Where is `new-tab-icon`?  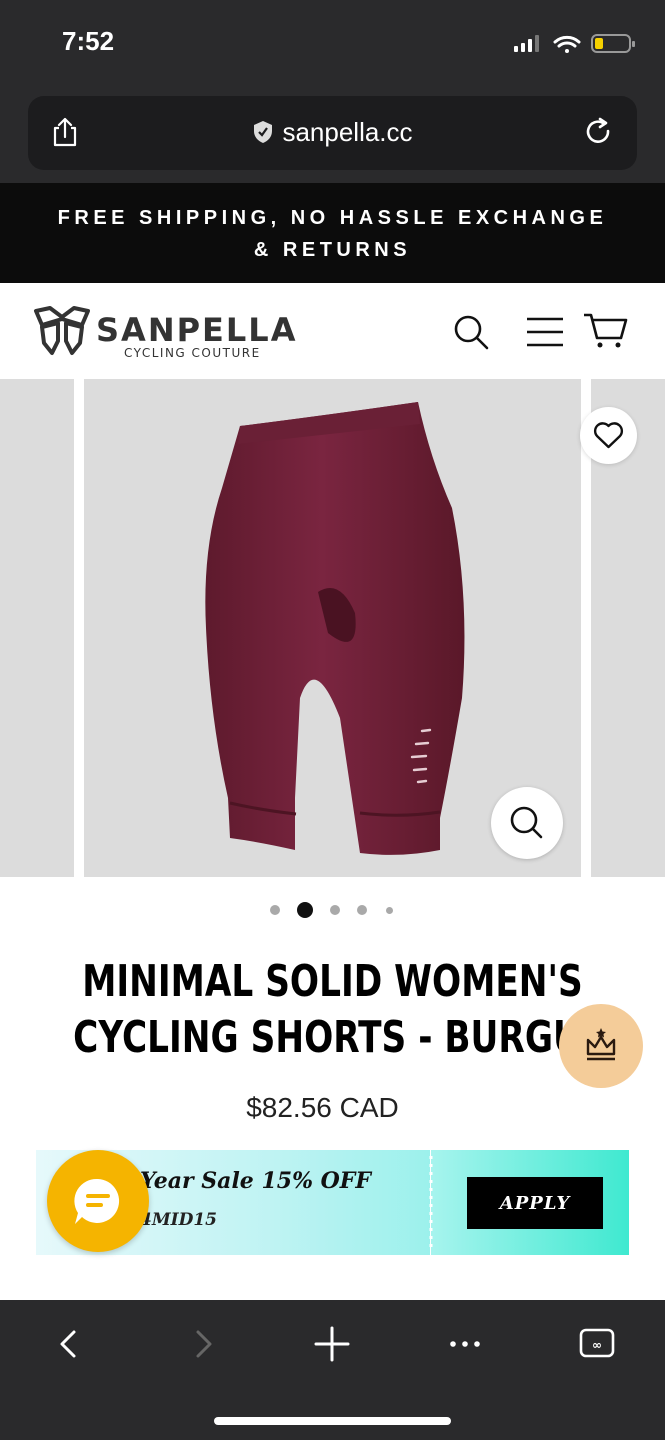 new-tab-icon is located at coordinates (332, 1344).